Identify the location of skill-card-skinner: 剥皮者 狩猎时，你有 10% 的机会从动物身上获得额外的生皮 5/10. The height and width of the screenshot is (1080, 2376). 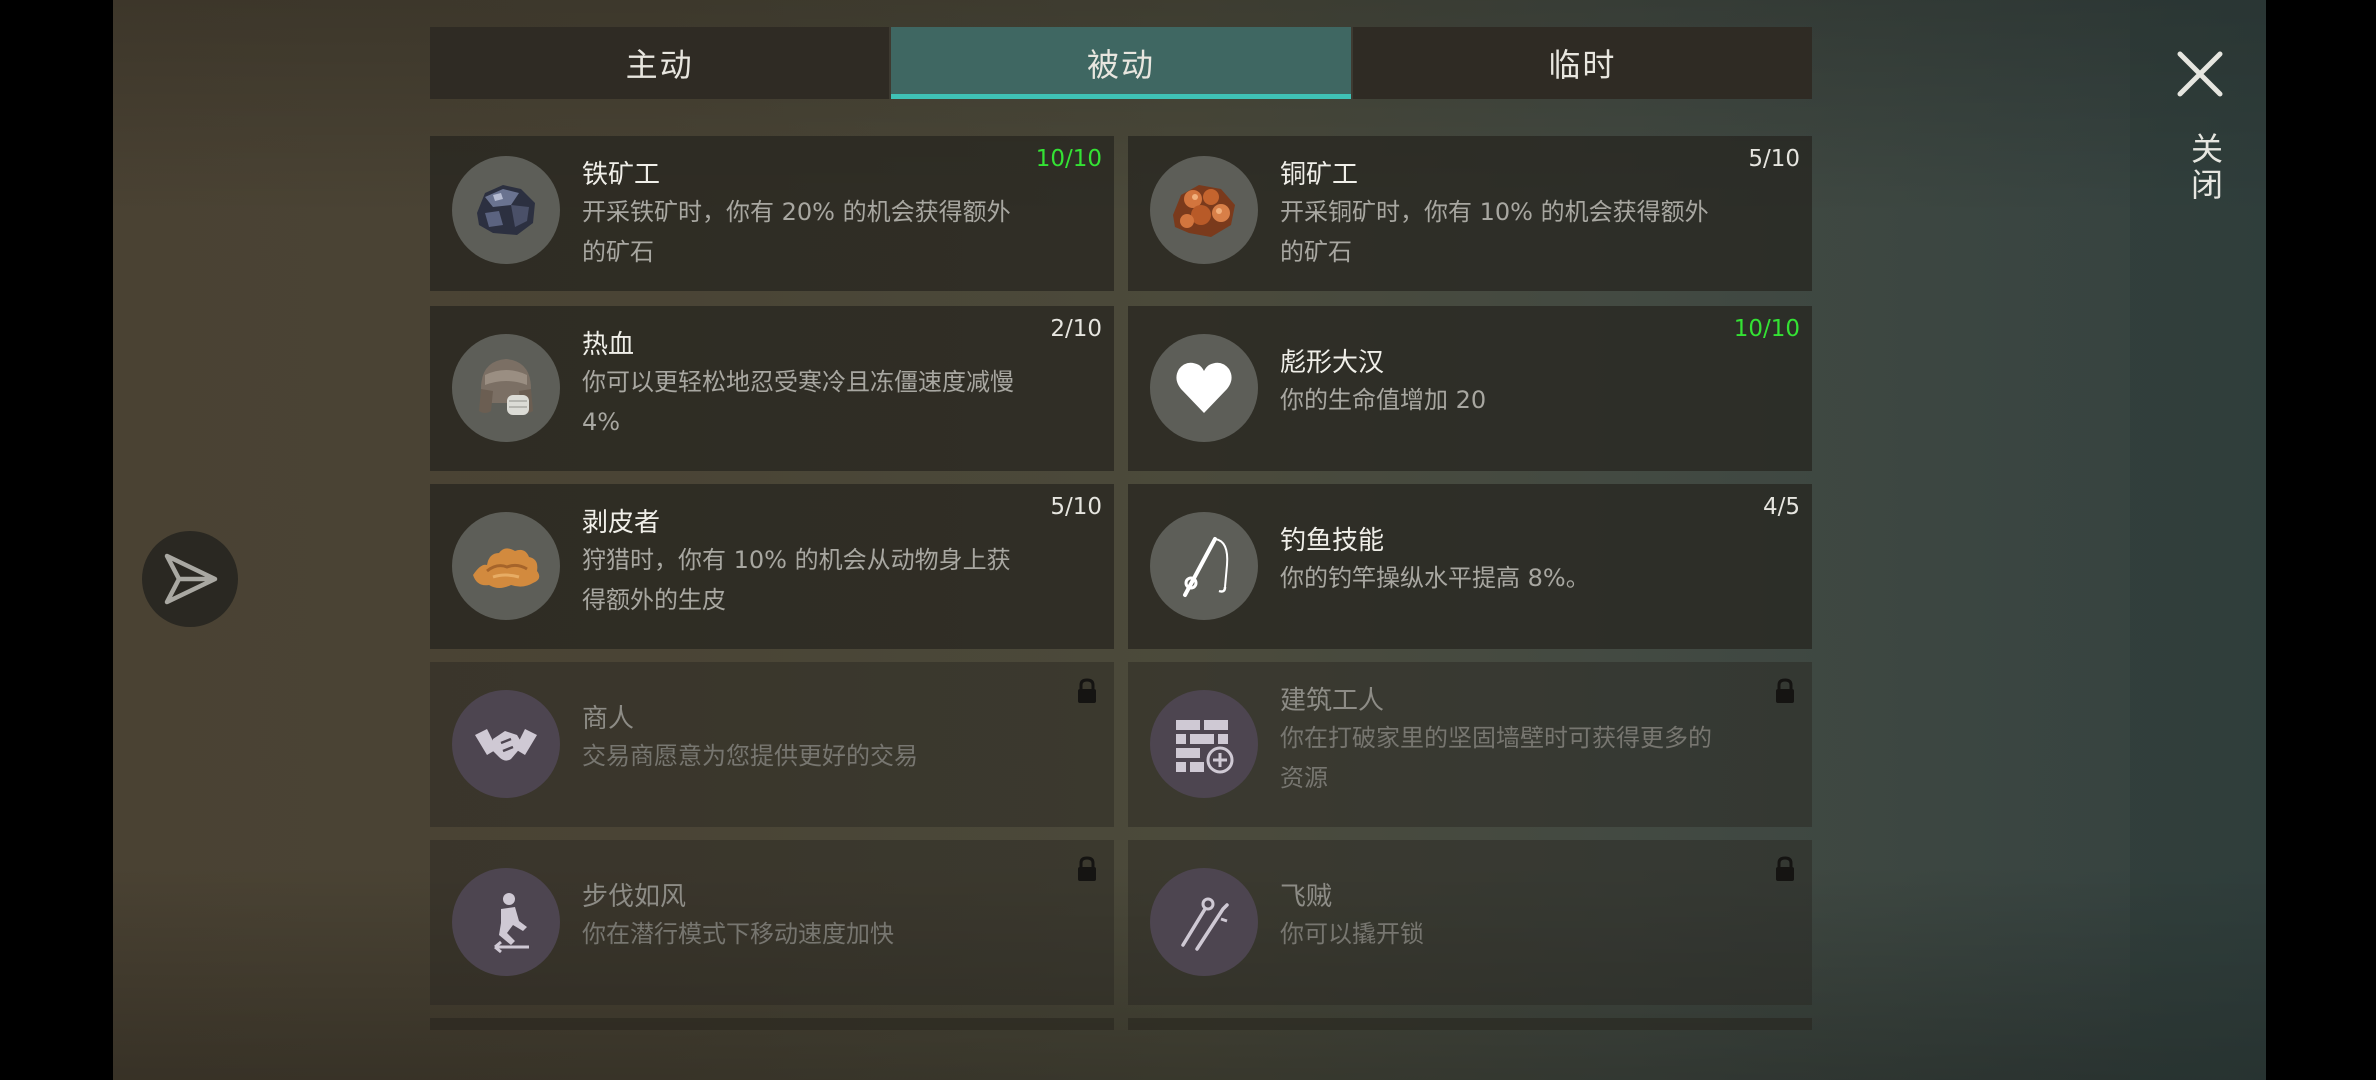
(772, 566).